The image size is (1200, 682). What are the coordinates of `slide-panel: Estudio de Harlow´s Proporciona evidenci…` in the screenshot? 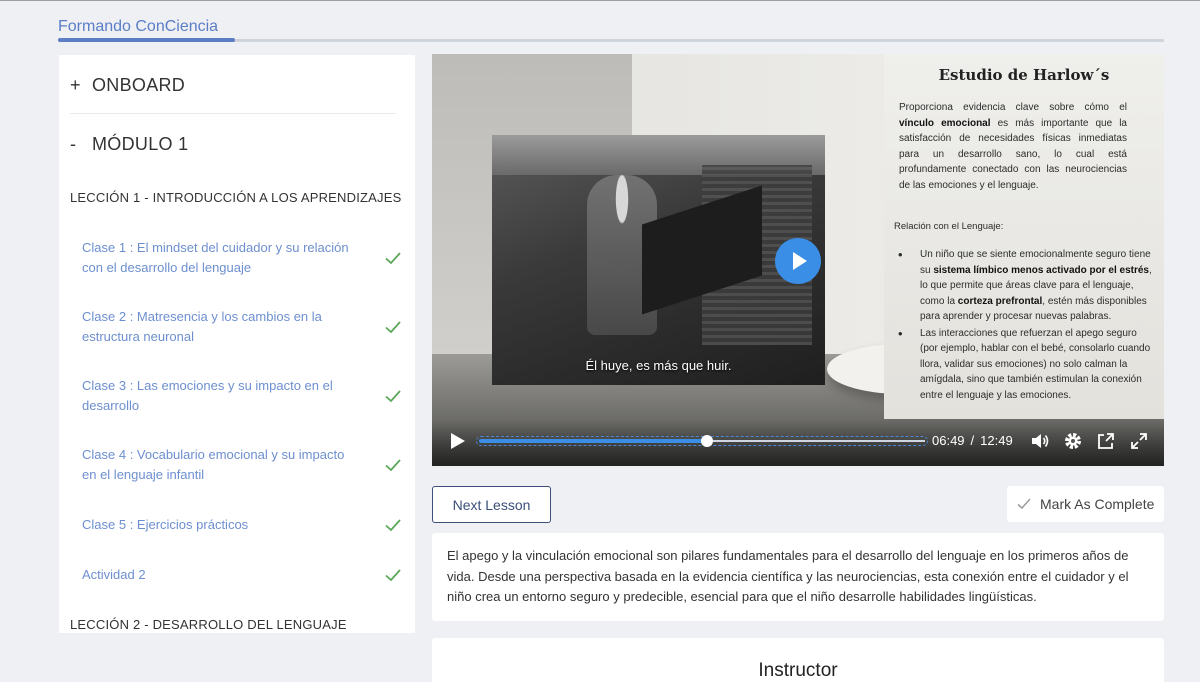 It's located at (1024, 236).